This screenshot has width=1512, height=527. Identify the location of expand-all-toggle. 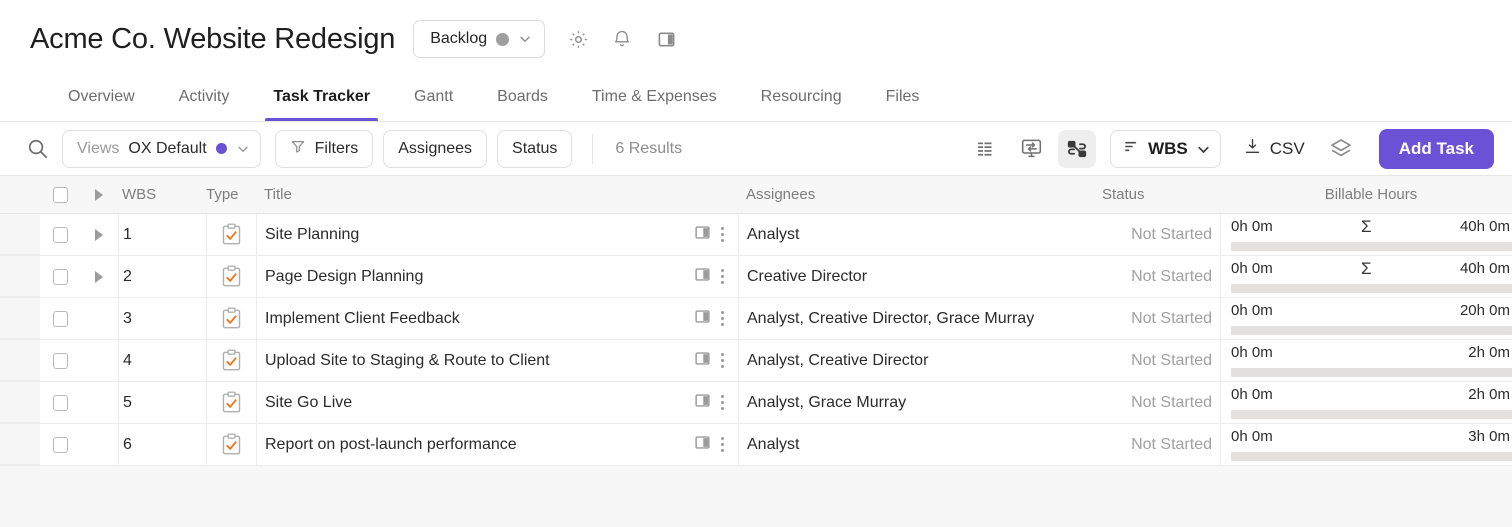
(99, 194).